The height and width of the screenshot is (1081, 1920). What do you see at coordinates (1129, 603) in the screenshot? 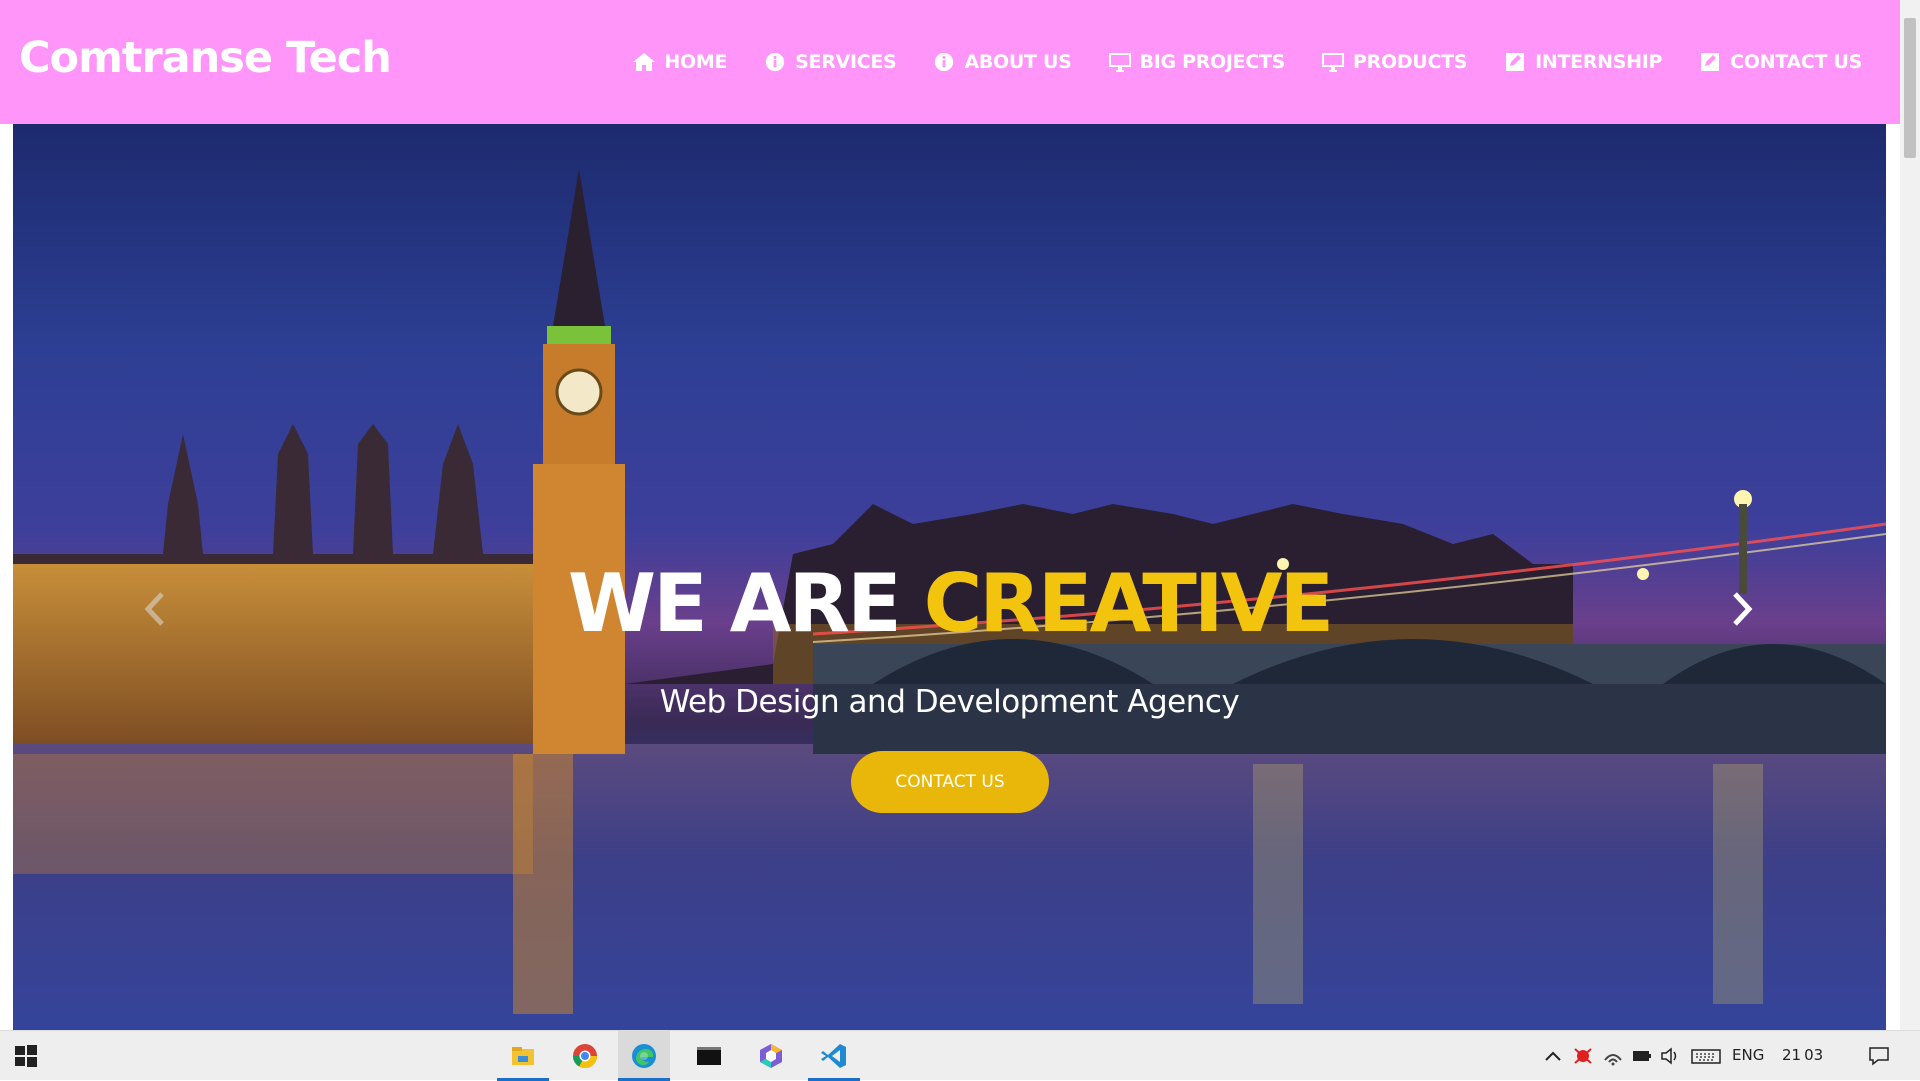
I see `hero-title-yellow: CREATIVE` at bounding box center [1129, 603].